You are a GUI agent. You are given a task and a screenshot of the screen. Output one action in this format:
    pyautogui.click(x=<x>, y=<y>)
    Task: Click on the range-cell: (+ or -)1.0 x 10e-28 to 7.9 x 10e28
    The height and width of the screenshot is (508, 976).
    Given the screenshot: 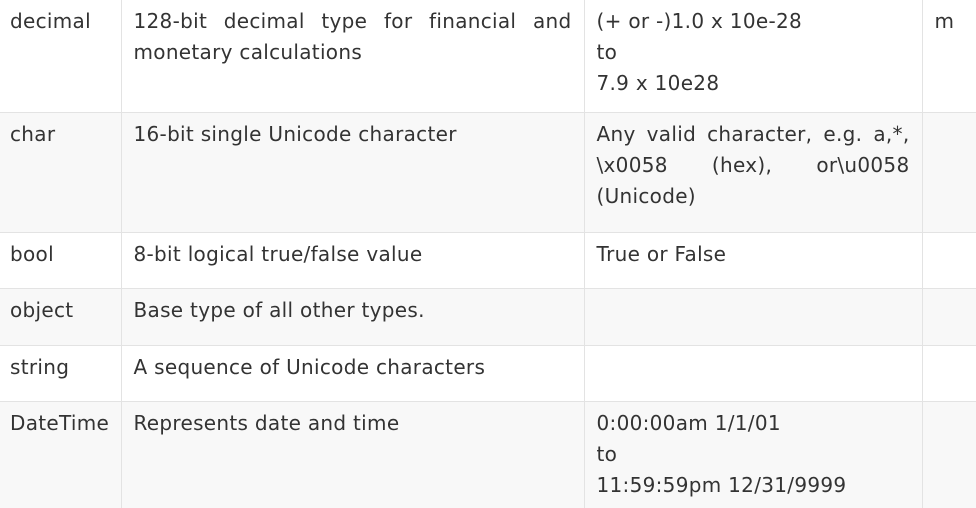 What is the action you would take?
    pyautogui.click(x=753, y=56)
    